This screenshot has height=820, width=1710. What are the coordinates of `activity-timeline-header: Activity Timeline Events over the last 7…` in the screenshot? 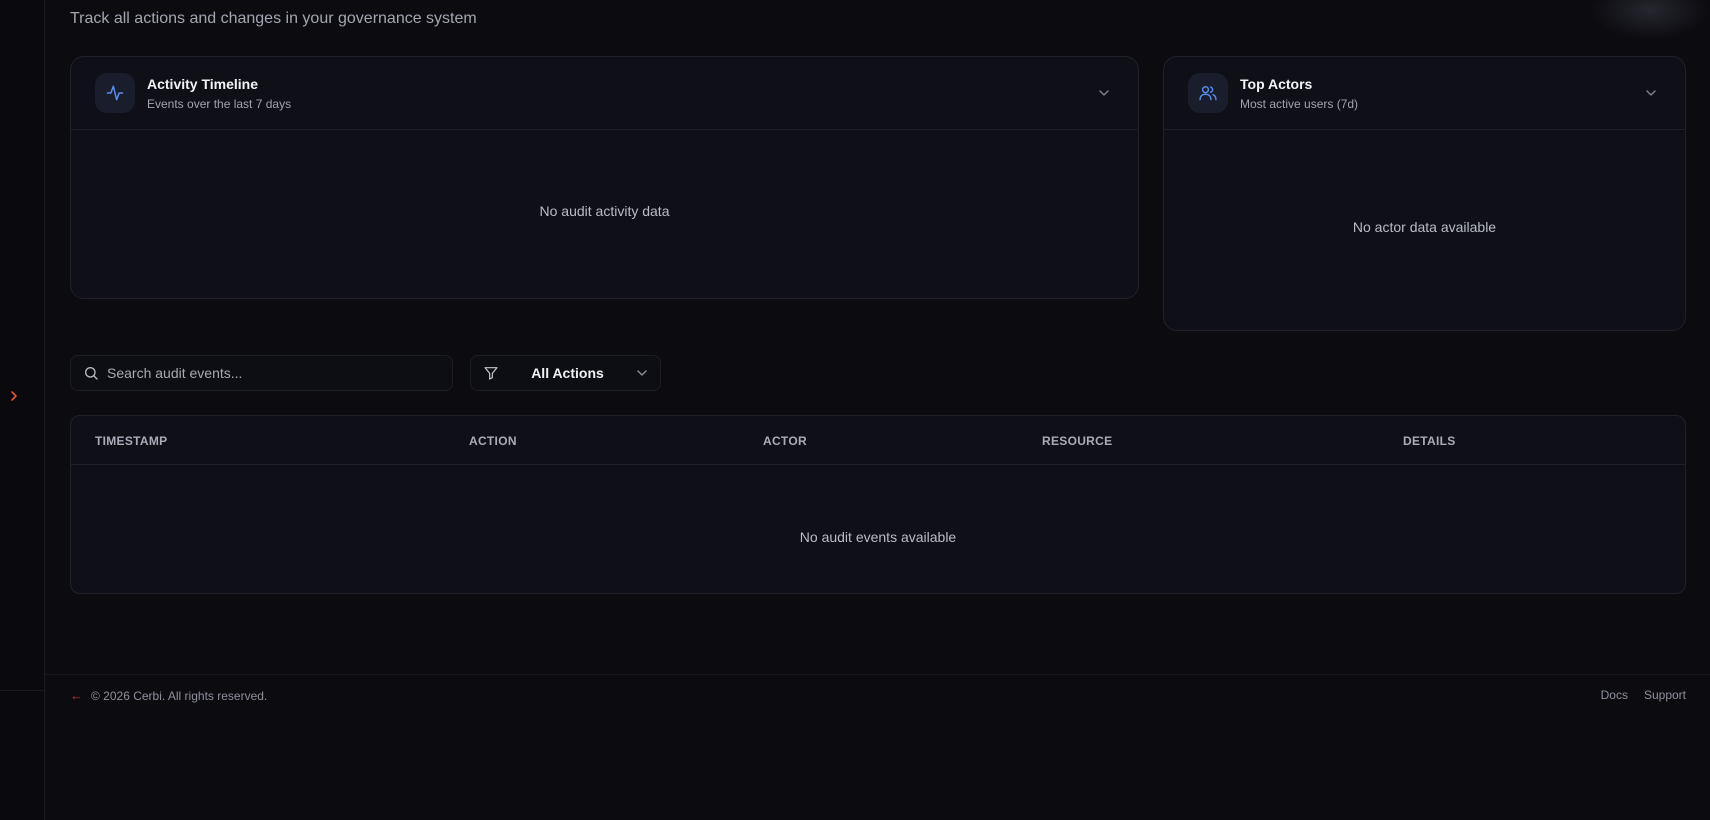 It's located at (604, 93).